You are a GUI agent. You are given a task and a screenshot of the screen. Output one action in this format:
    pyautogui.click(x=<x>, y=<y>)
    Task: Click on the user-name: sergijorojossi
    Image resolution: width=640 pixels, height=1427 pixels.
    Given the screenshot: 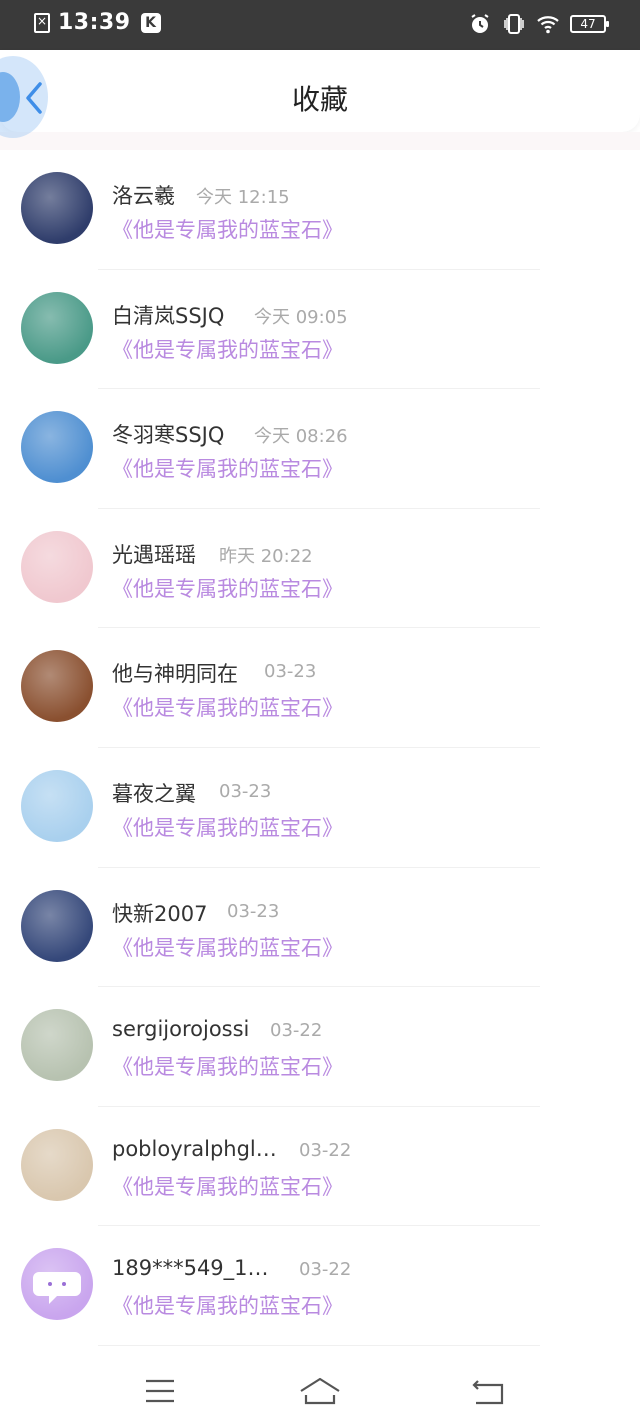 What is the action you would take?
    pyautogui.click(x=180, y=1029)
    